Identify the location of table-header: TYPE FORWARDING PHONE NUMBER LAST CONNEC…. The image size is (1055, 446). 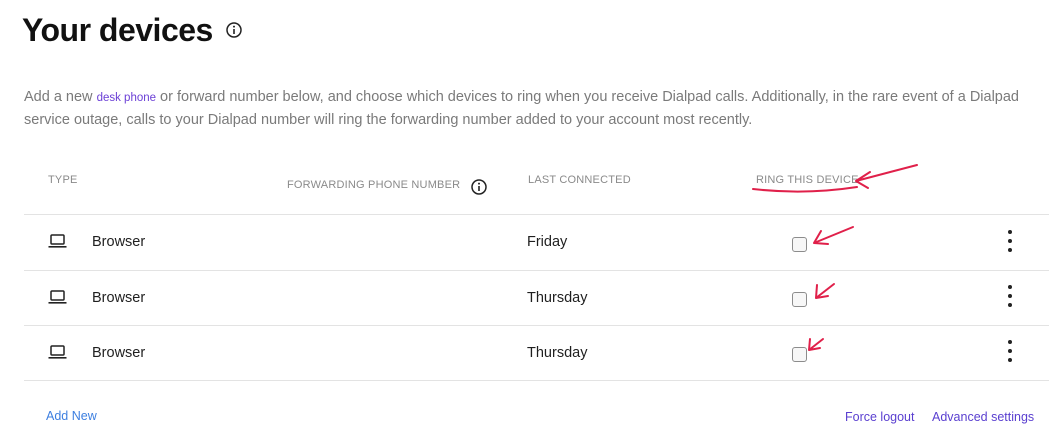
(536, 188).